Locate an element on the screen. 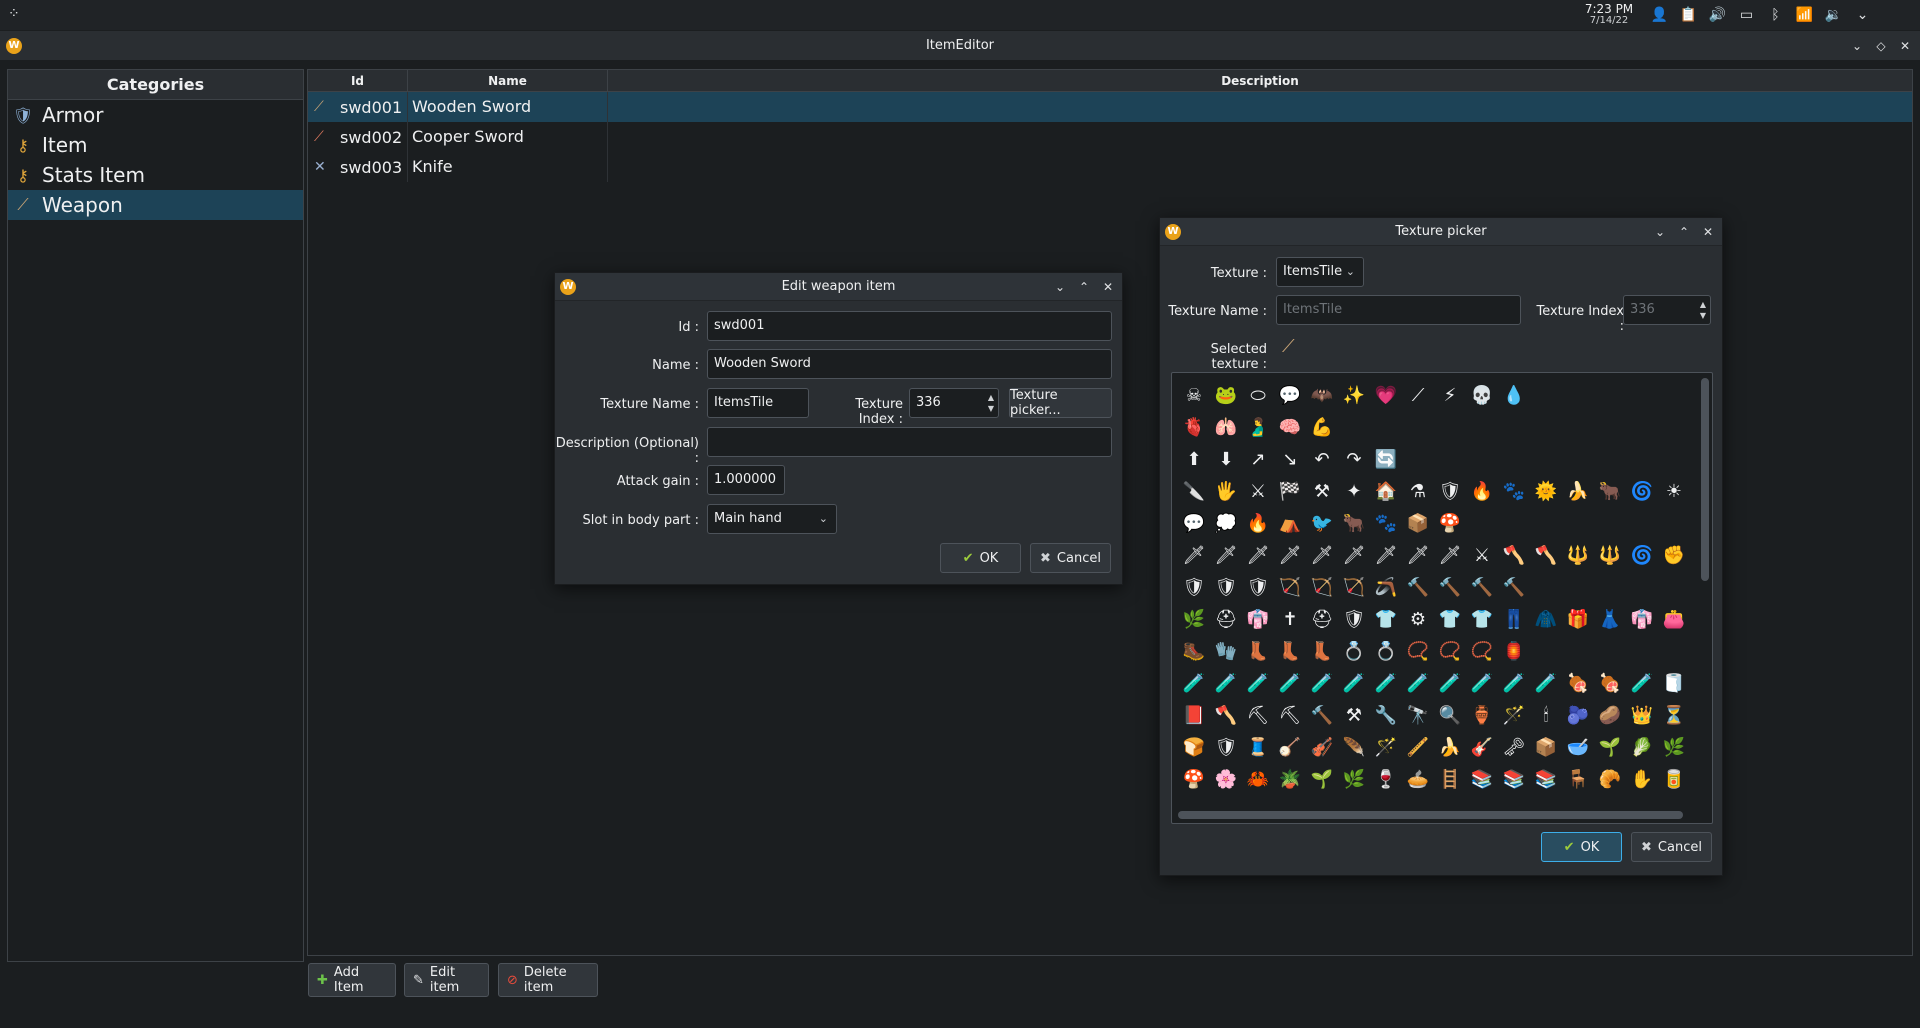 This screenshot has height=1028, width=1920. texture-tile: ☠ is located at coordinates (1194, 395).